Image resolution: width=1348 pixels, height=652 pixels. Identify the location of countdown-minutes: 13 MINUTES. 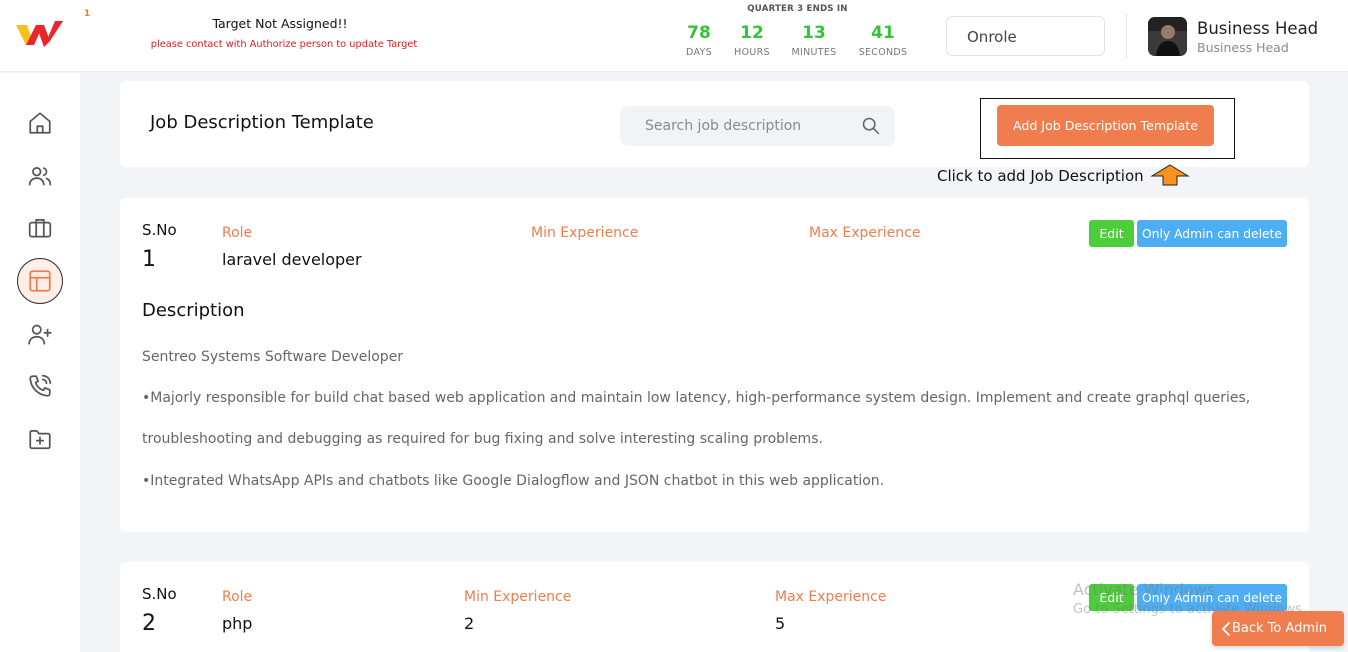
(814, 40).